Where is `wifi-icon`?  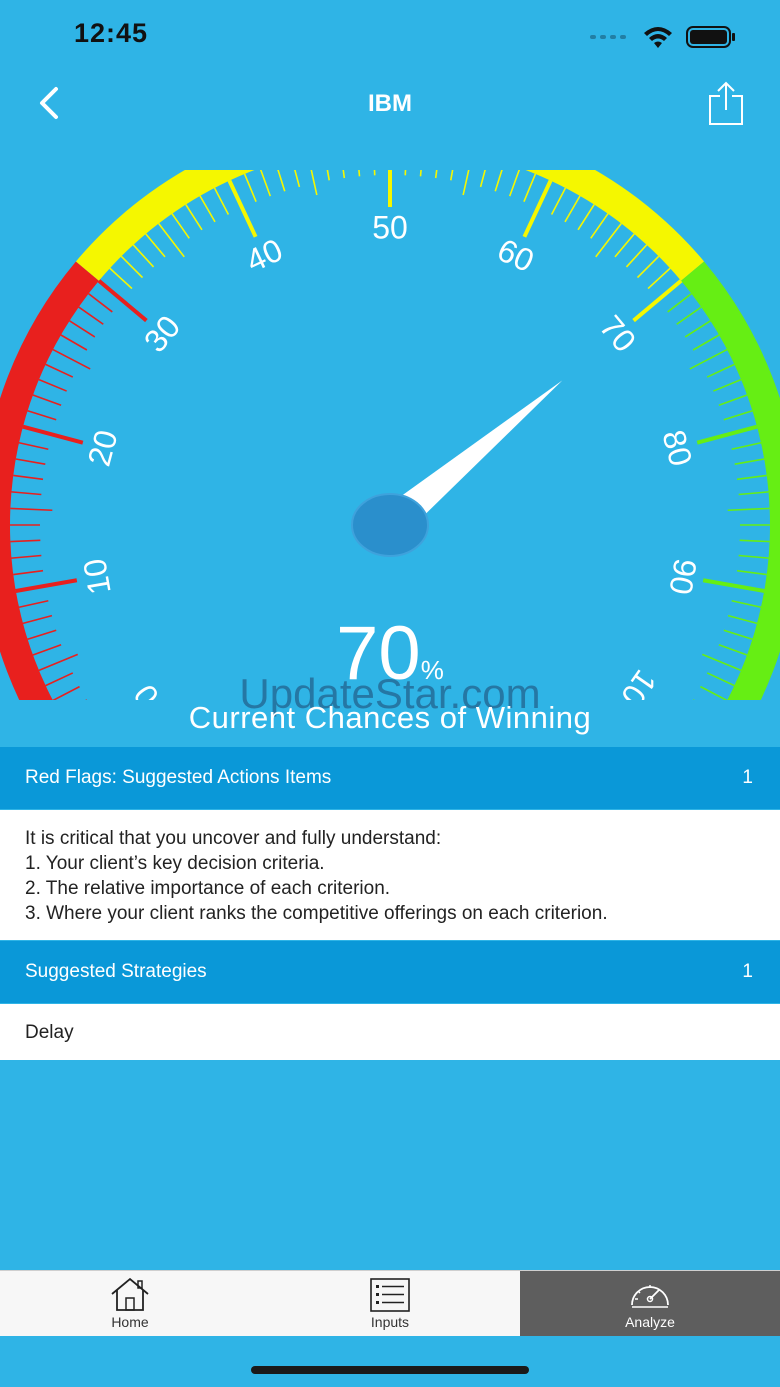 wifi-icon is located at coordinates (658, 37).